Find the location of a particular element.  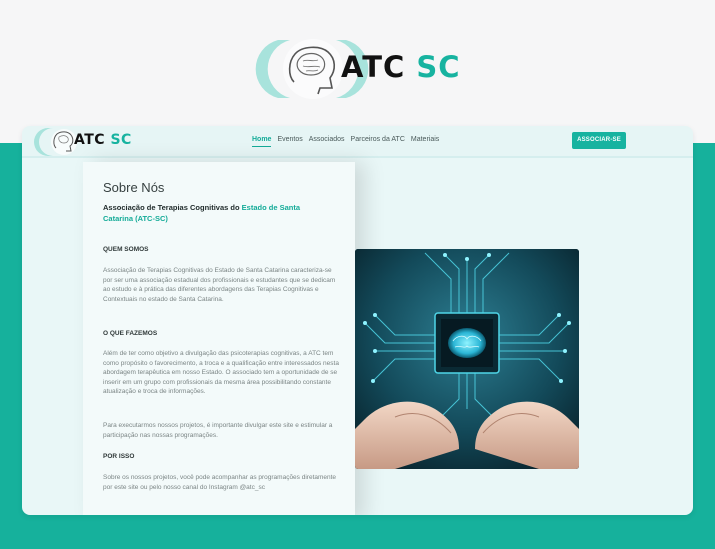

associar-se-button: ASSOCIAR-SE is located at coordinates (599, 140).